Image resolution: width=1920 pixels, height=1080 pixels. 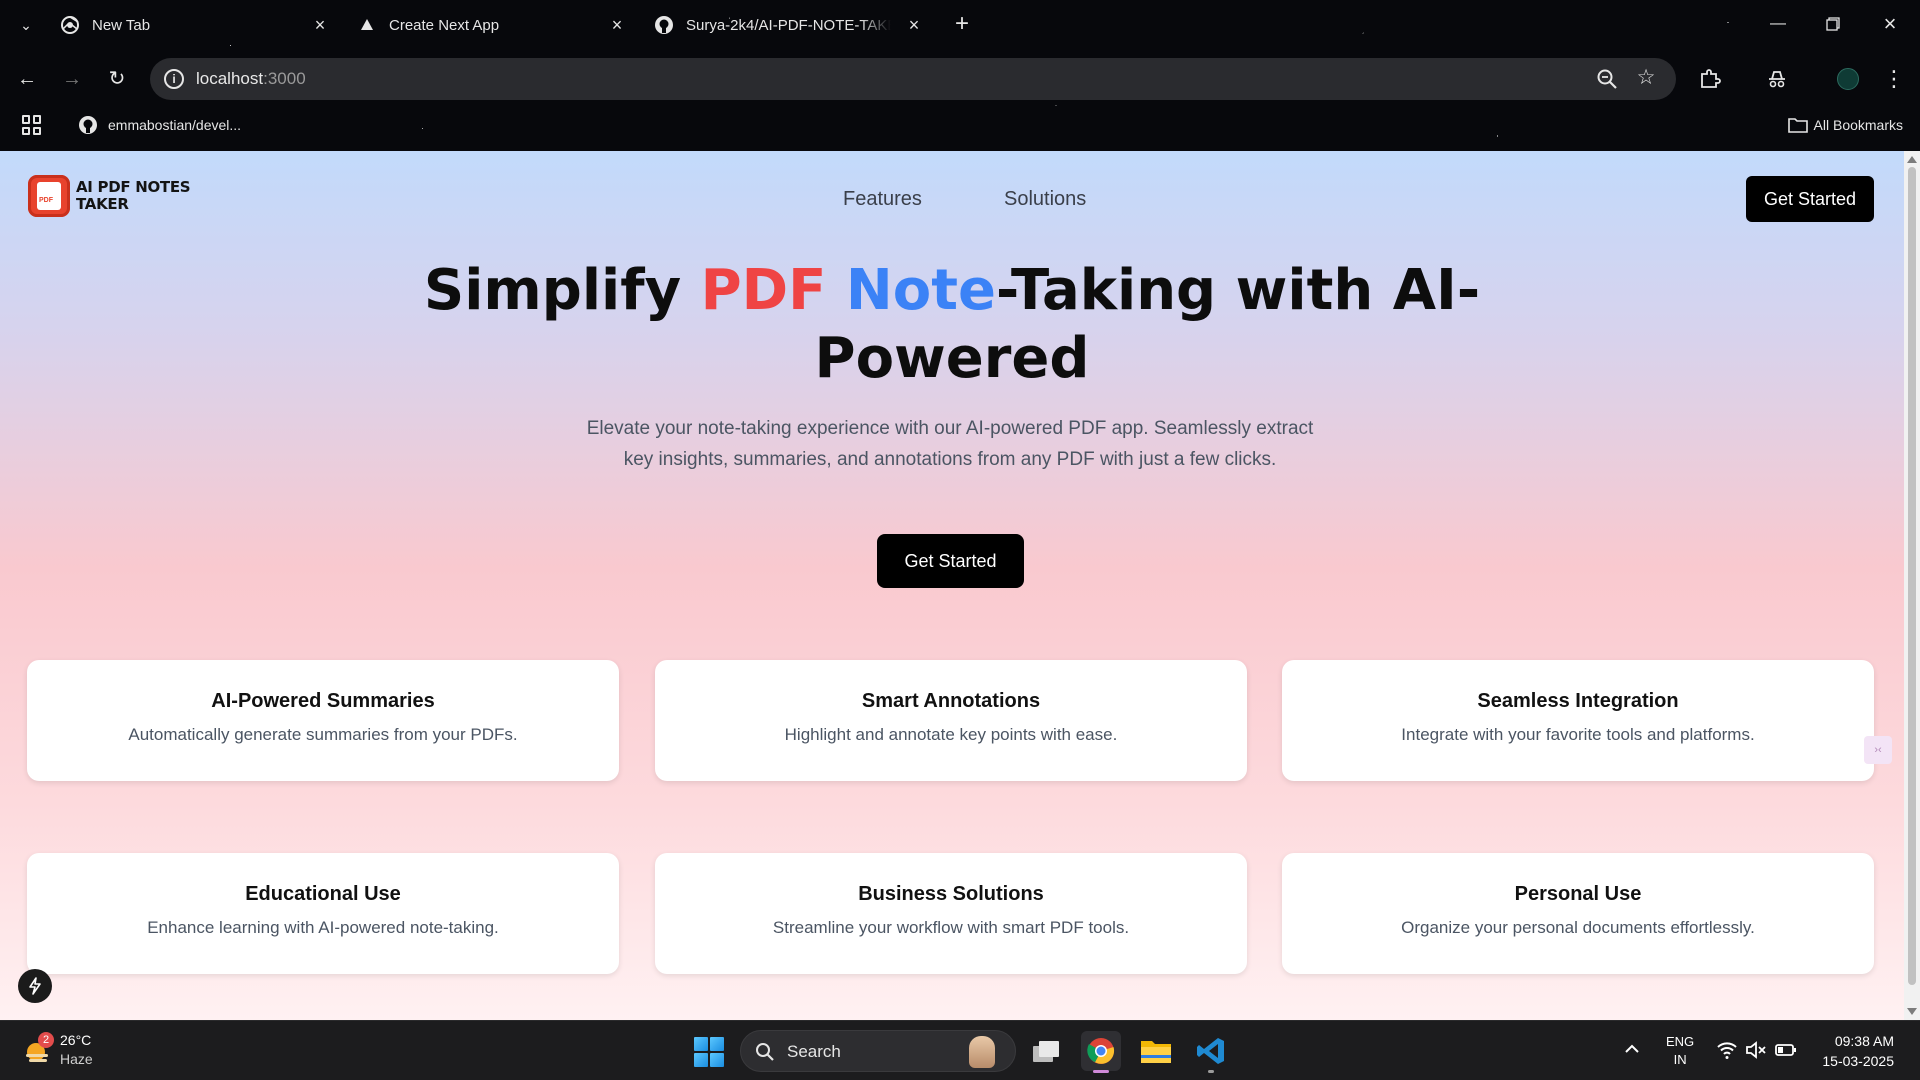 I want to click on task-view-icon, so click(x=1046, y=1051).